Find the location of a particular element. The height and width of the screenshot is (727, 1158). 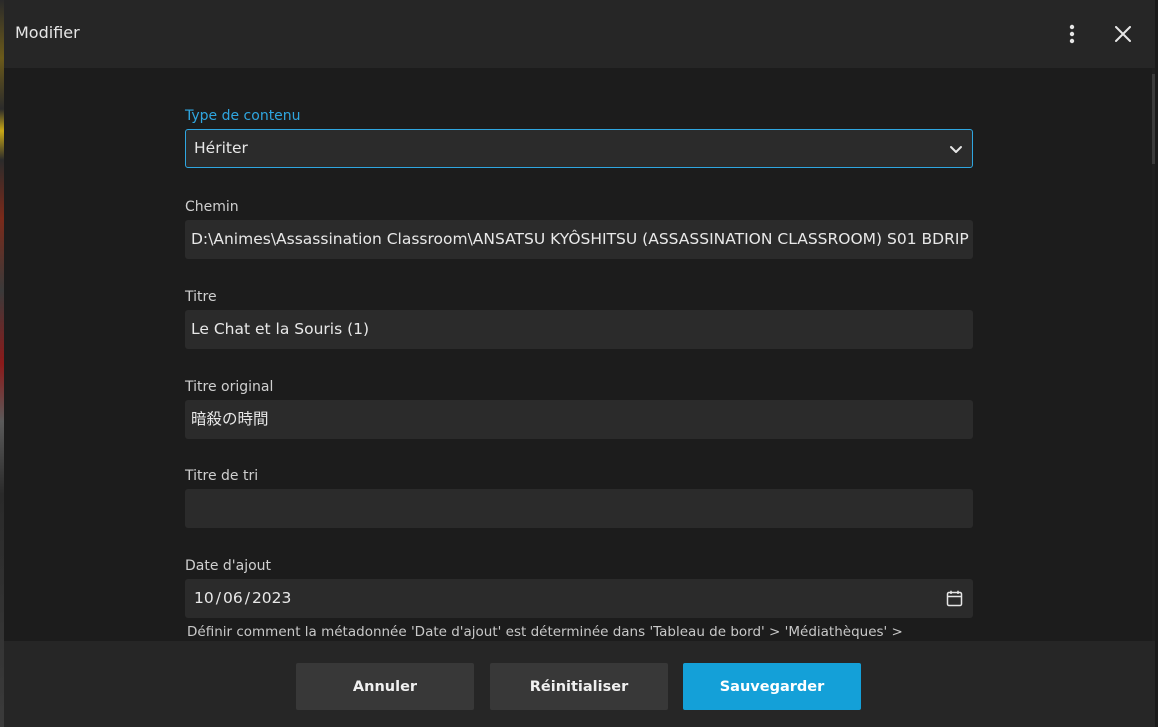

close-button is located at coordinates (1123, 34).